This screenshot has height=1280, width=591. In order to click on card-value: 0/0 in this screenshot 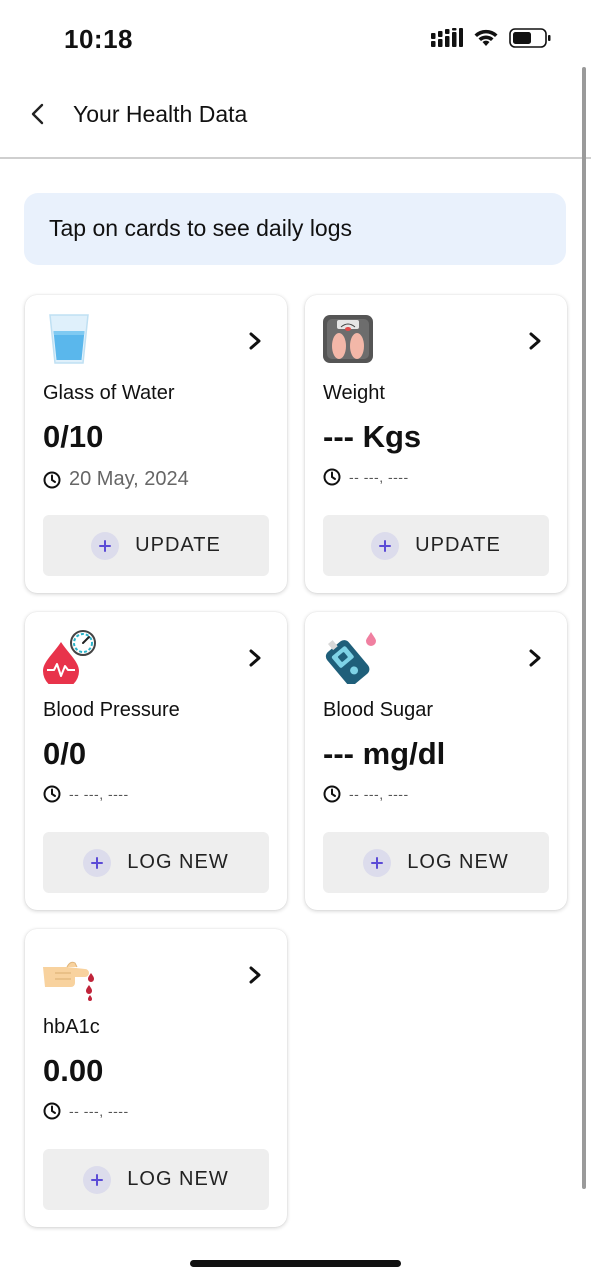, I will do `click(65, 753)`.